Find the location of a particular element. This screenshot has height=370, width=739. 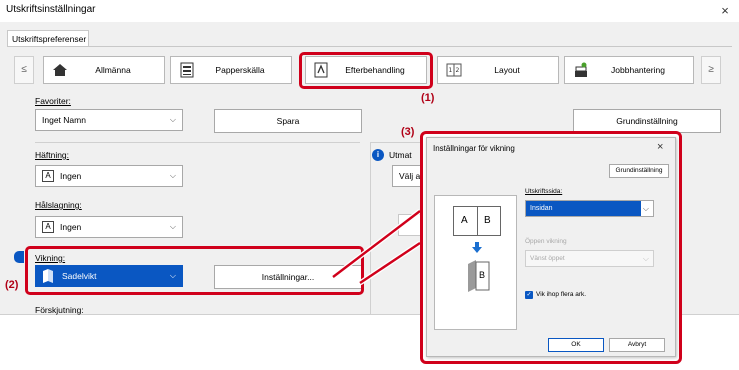

open-fold-value: Vänst öppet is located at coordinates (547, 258).